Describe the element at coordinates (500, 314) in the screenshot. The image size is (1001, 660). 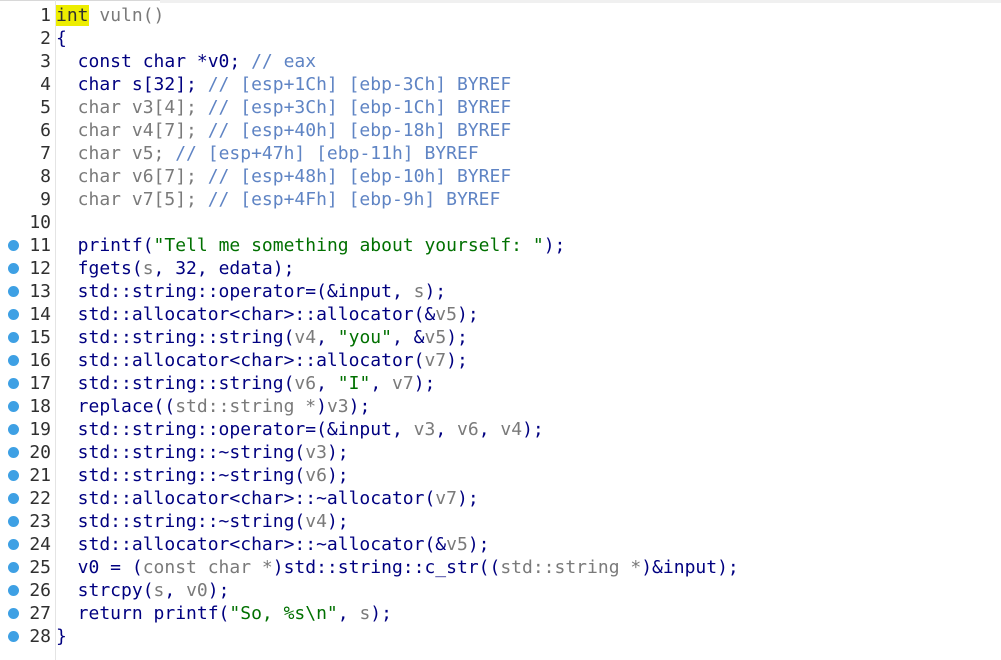
I see `code-line: 14 std::allocator<char>::allocator(&v5);` at that location.